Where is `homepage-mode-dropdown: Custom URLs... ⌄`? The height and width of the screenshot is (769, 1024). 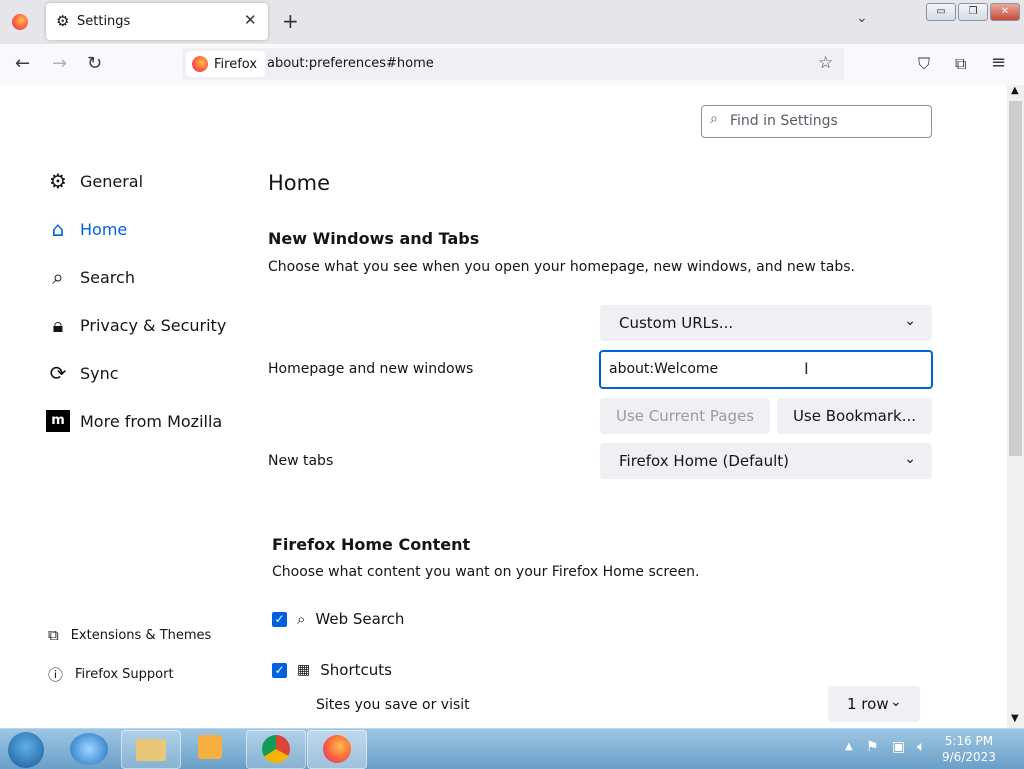
homepage-mode-dropdown: Custom URLs... ⌄ is located at coordinates (766, 323).